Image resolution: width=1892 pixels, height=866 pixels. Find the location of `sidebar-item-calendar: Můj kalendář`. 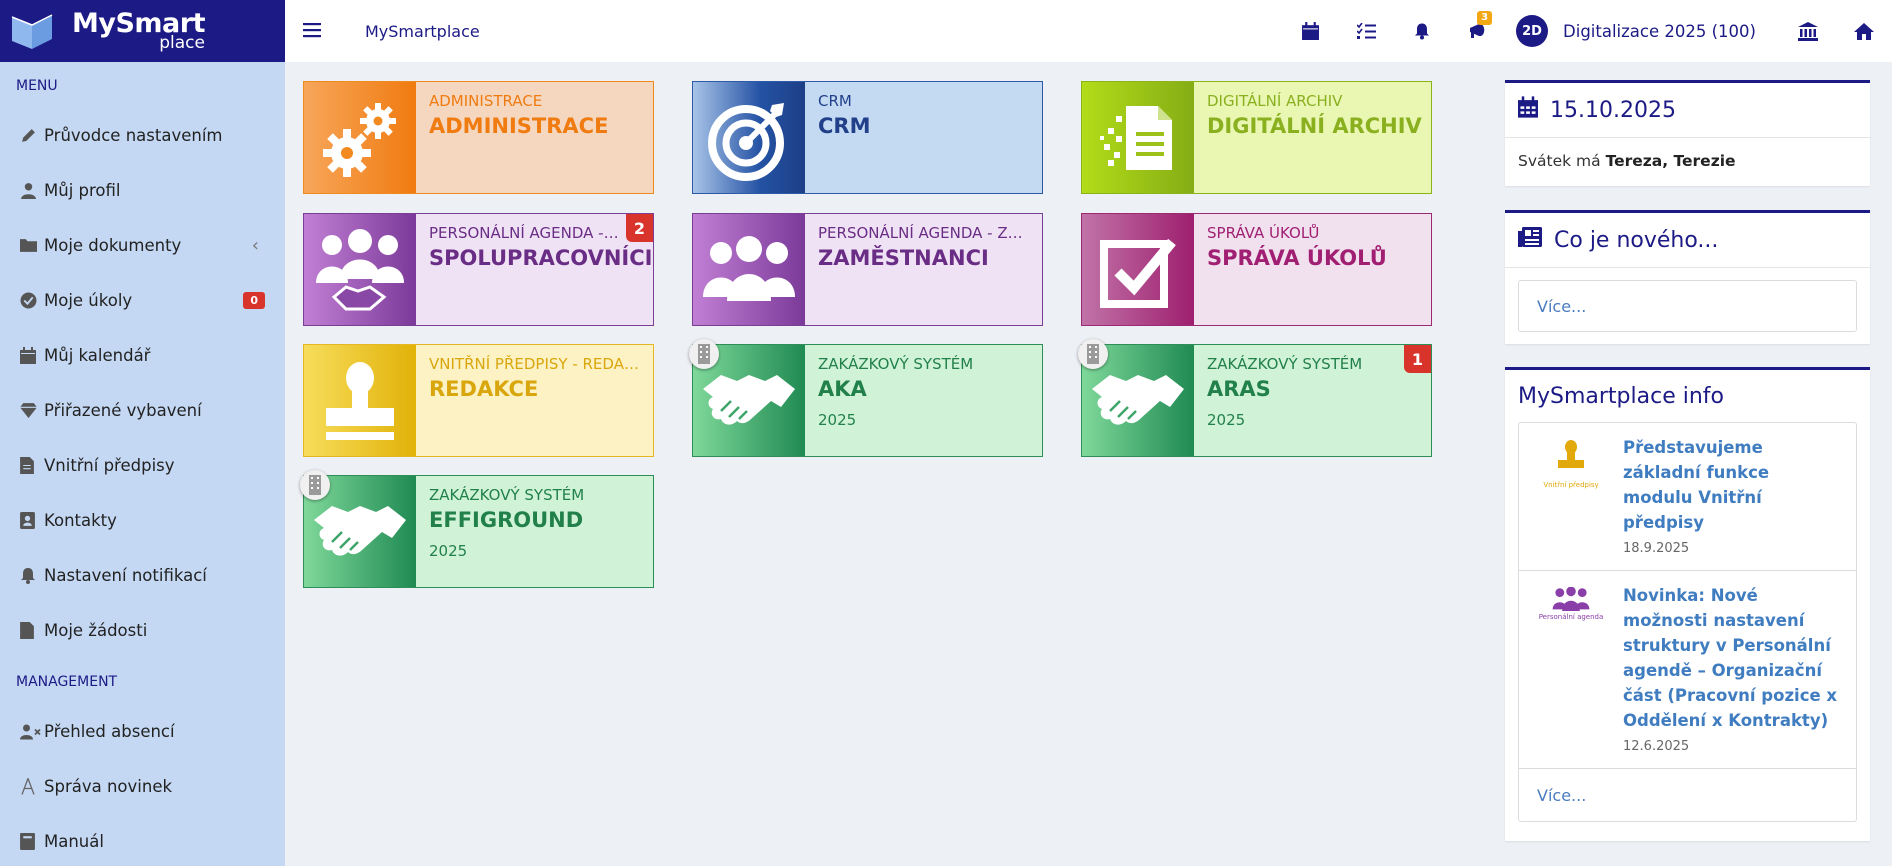

sidebar-item-calendar: Můj kalendář is located at coordinates (142, 355).